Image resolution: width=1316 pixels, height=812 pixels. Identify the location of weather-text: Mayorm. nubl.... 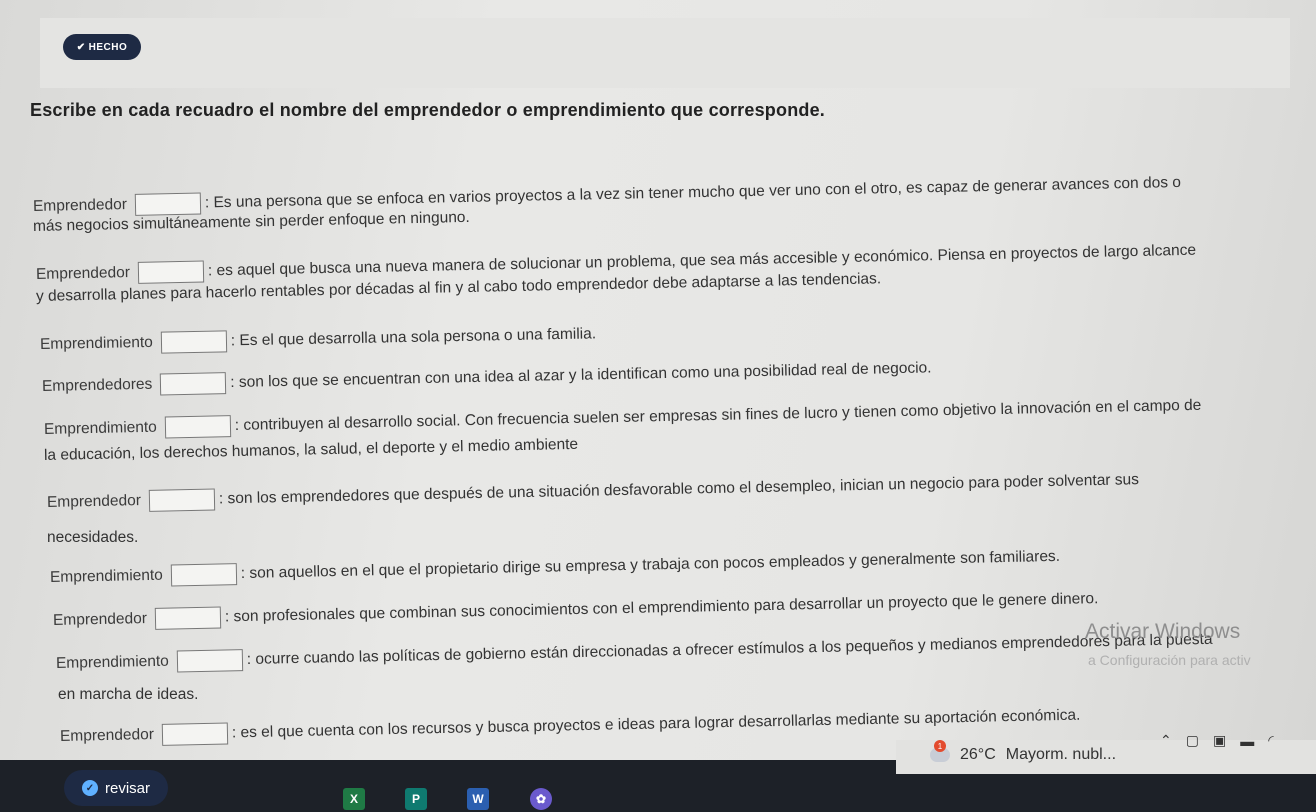
(1061, 754).